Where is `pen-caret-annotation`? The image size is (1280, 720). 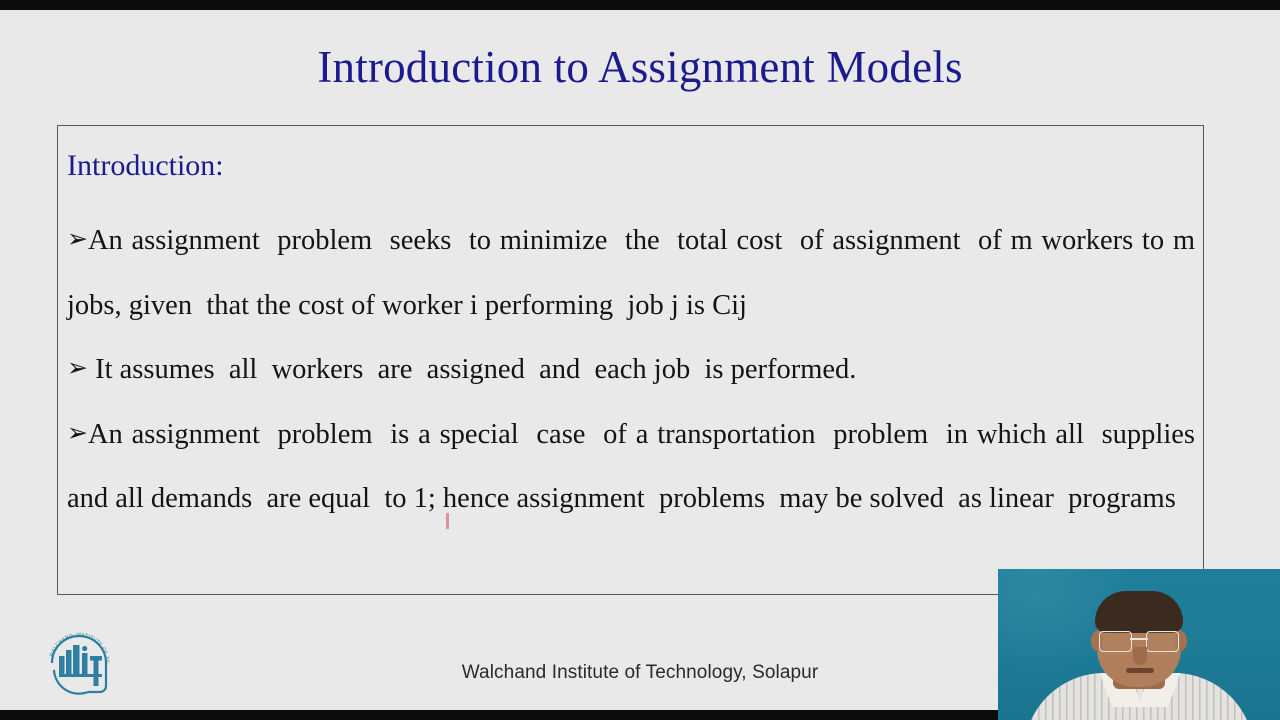
pen-caret-annotation is located at coordinates (447, 521).